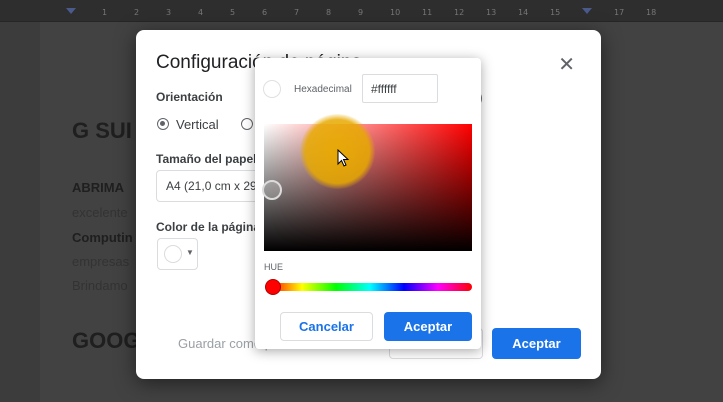  Describe the element at coordinates (105, 12) in the screenshot. I see `ruler-tick: 1` at that location.